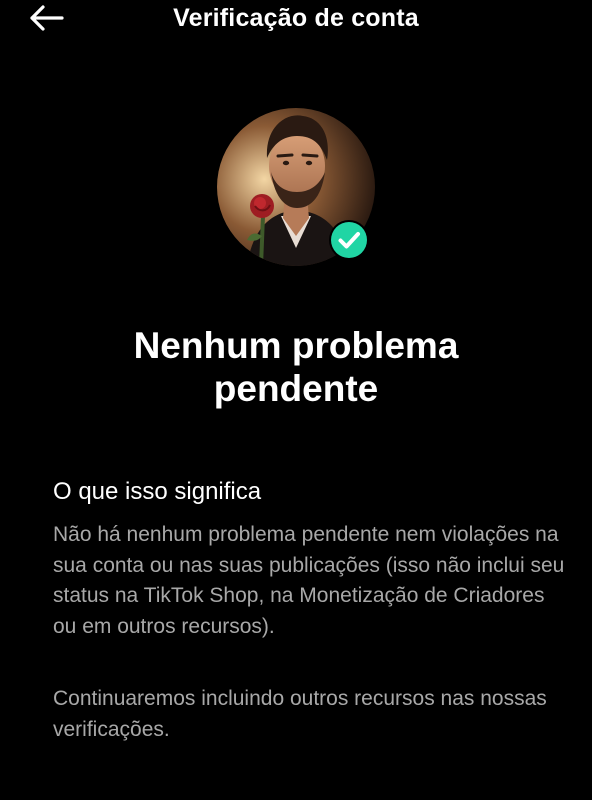 This screenshot has height=800, width=592. Describe the element at coordinates (296, 388) in the screenshot. I see `status-heading-line-2: pendente` at that location.